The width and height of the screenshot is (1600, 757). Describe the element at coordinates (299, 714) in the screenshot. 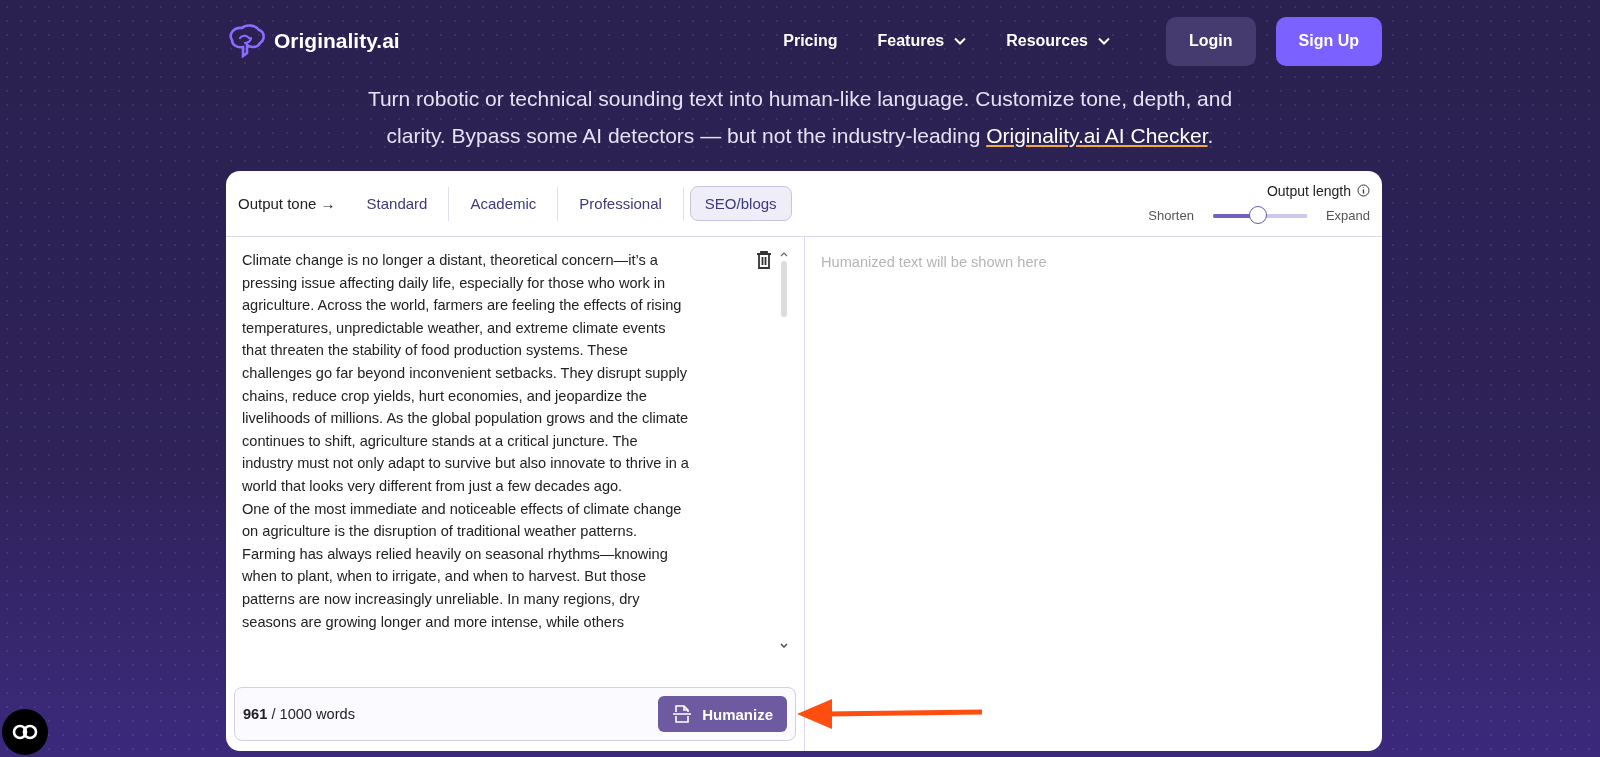

I see `word-count: 961 / 1000 words` at that location.